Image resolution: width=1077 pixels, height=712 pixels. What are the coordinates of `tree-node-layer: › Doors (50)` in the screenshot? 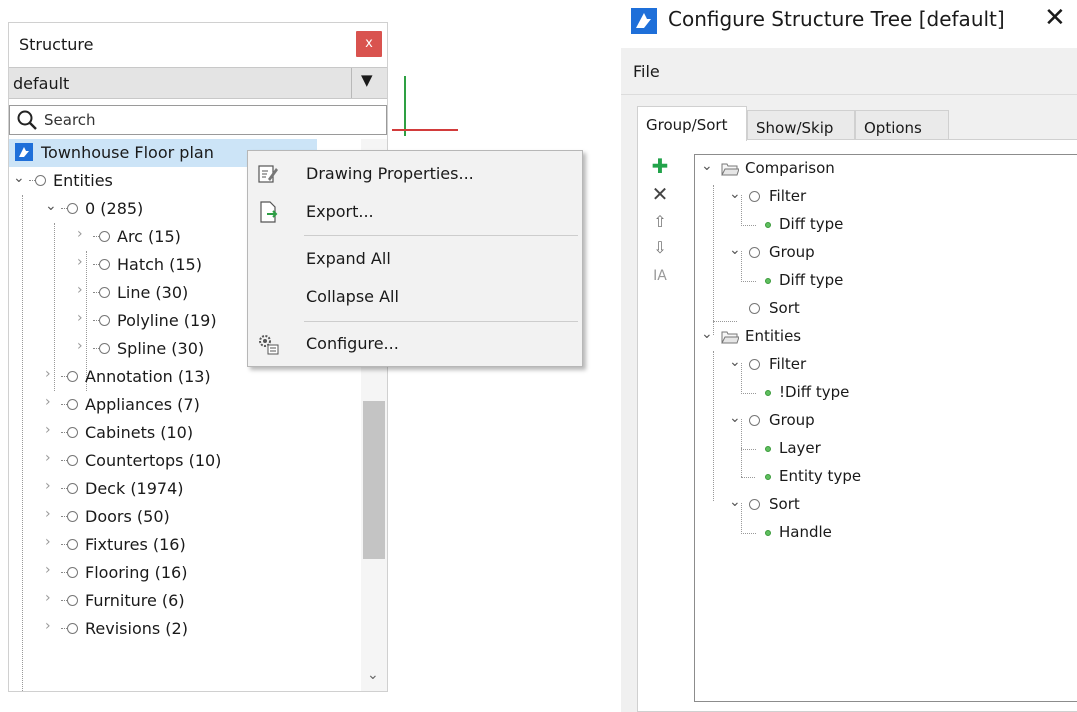 It's located at (185, 517).